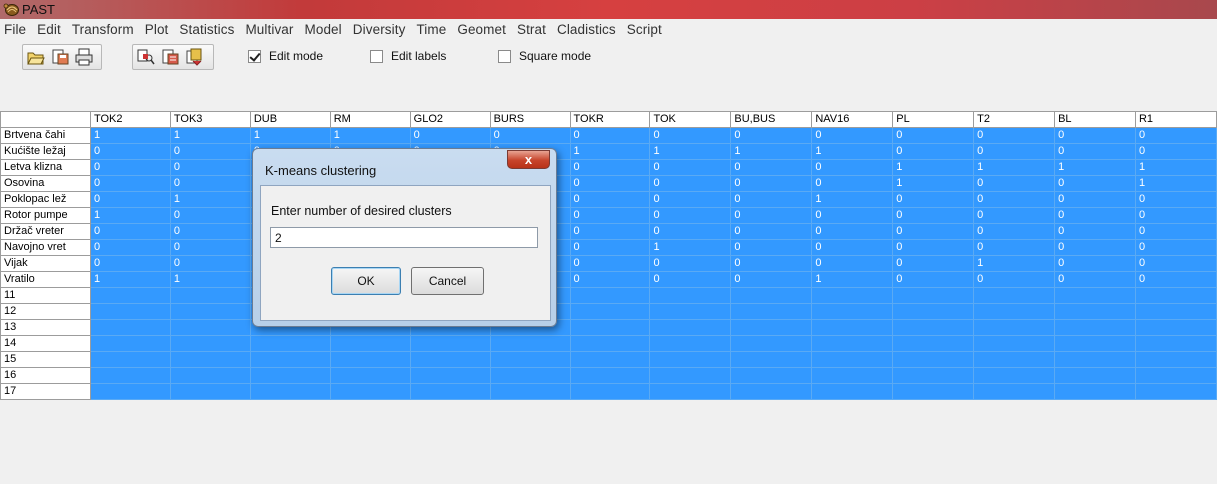 Image resolution: width=1217 pixels, height=484 pixels. What do you see at coordinates (45, 391) in the screenshot?
I see `row-header: 17` at bounding box center [45, 391].